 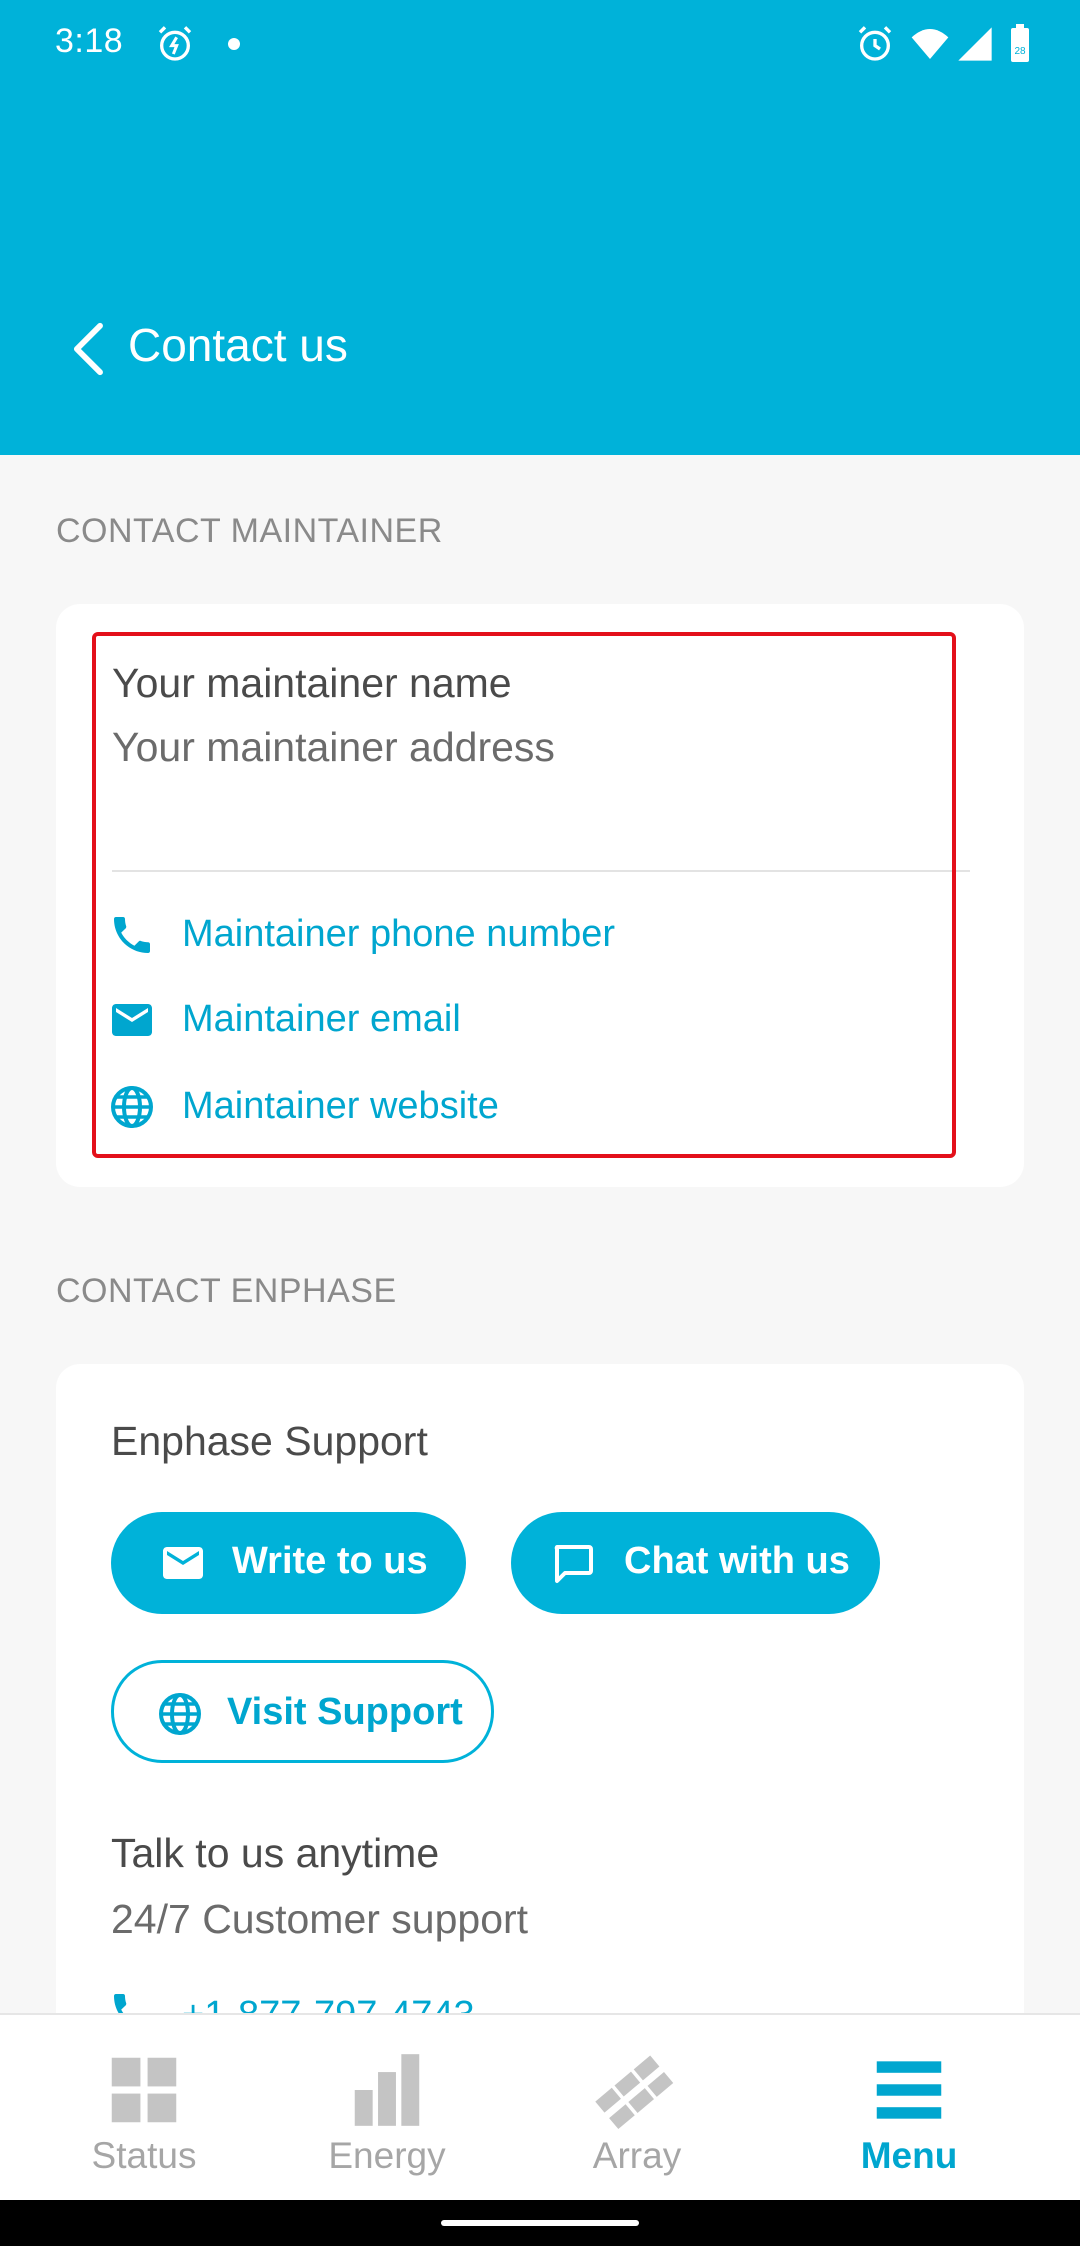 What do you see at coordinates (637, 2155) in the screenshot?
I see `nav-label-array: Array` at bounding box center [637, 2155].